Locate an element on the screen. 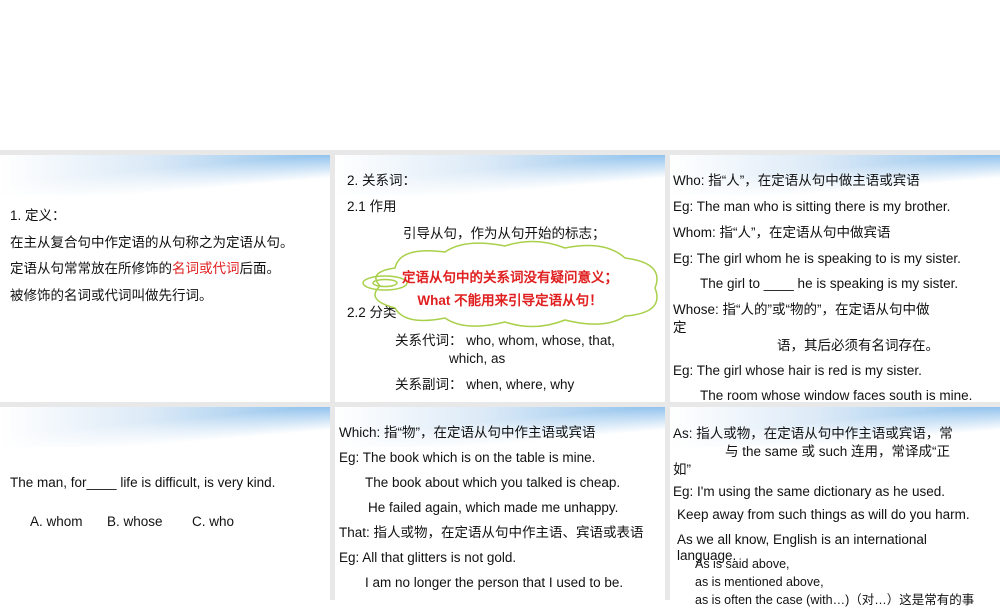 The width and height of the screenshot is (1000, 608). slide2-sub: 2.1 作用 is located at coordinates (372, 206).